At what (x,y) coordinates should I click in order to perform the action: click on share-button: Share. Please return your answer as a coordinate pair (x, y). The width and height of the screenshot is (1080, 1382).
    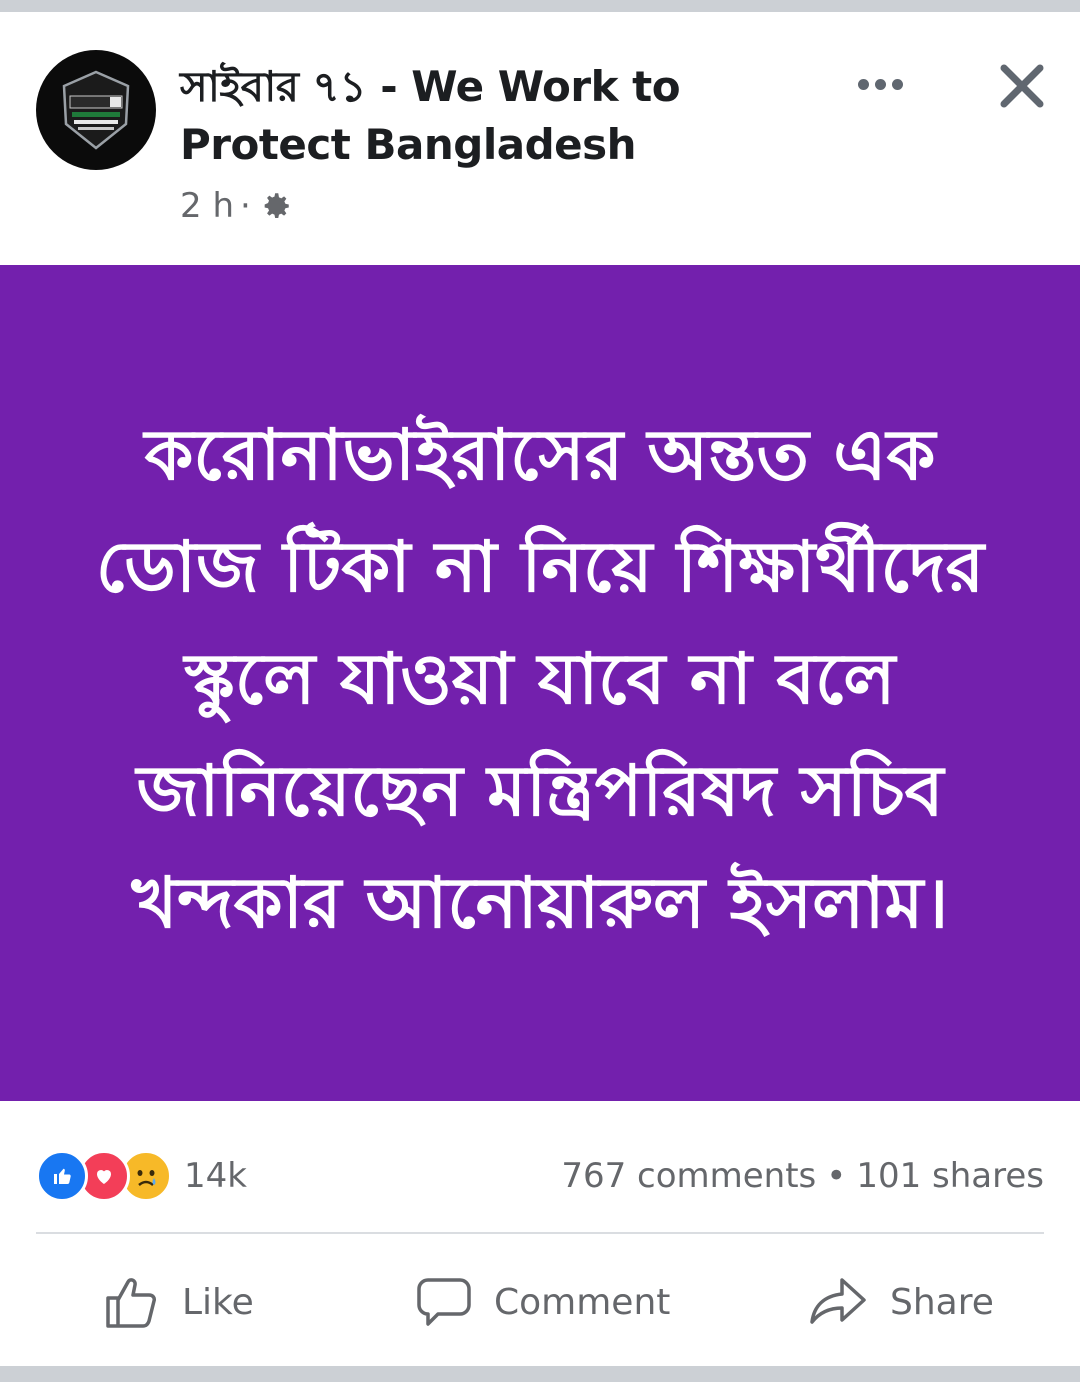
    Looking at the image, I should click on (901, 1302).